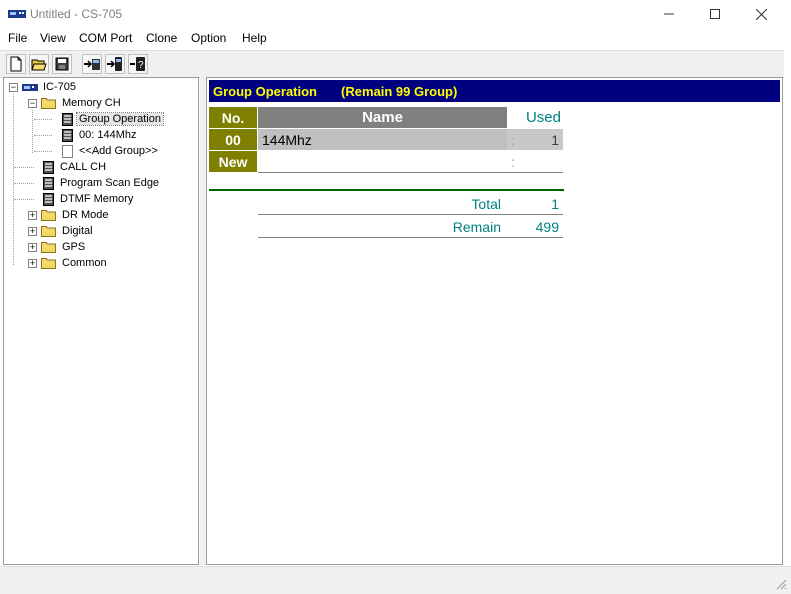  What do you see at coordinates (395, 580) in the screenshot?
I see `status-bar` at bounding box center [395, 580].